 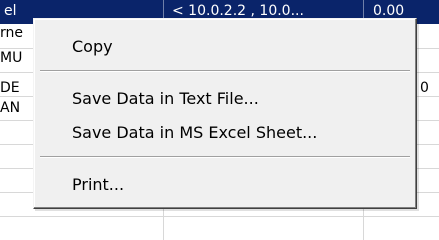 What do you see at coordinates (16, 58) in the screenshot?
I see `table-cell: MU` at bounding box center [16, 58].